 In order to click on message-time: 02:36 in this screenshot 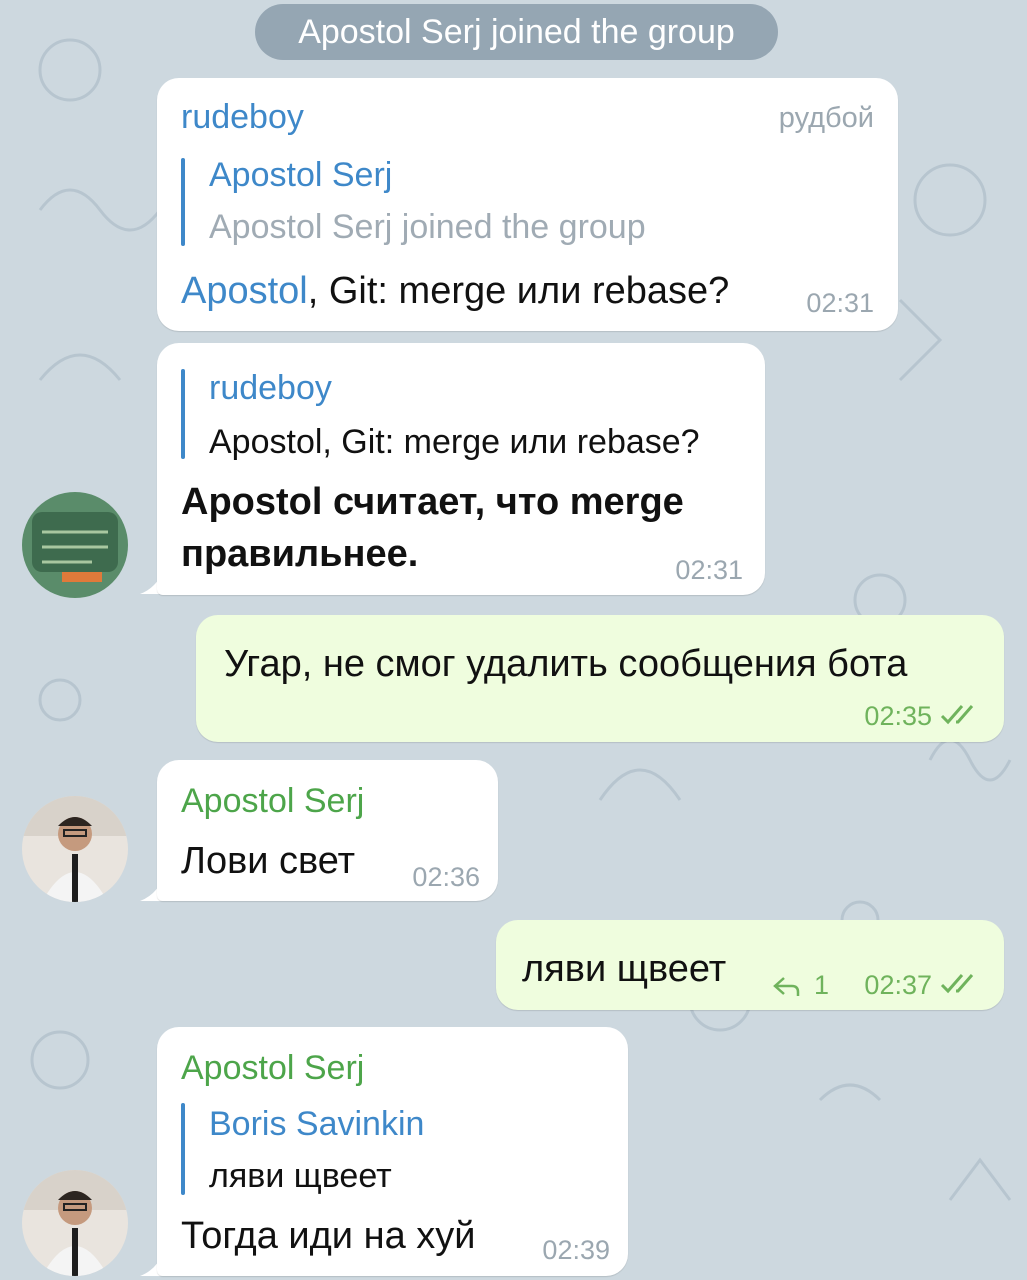, I will do `click(446, 877)`.